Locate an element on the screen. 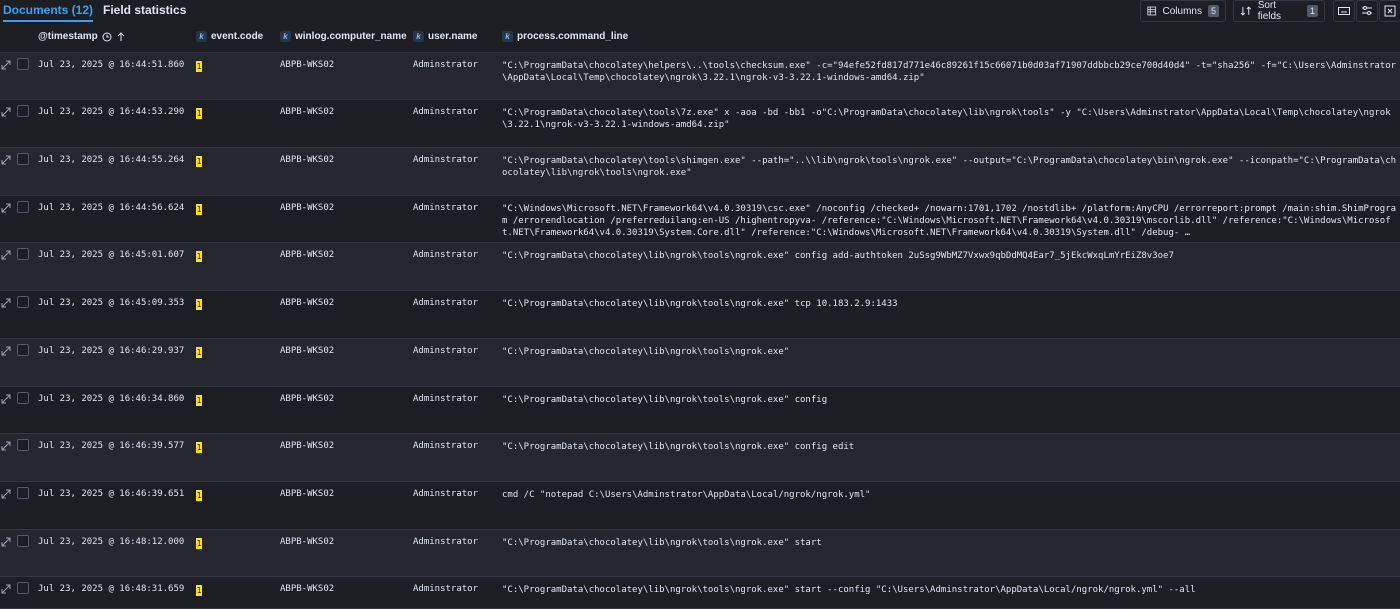 This screenshot has height=609, width=1400. cell-timestamp: Jul 23, 2025 @ 16:46:39.651 is located at coordinates (111, 494).